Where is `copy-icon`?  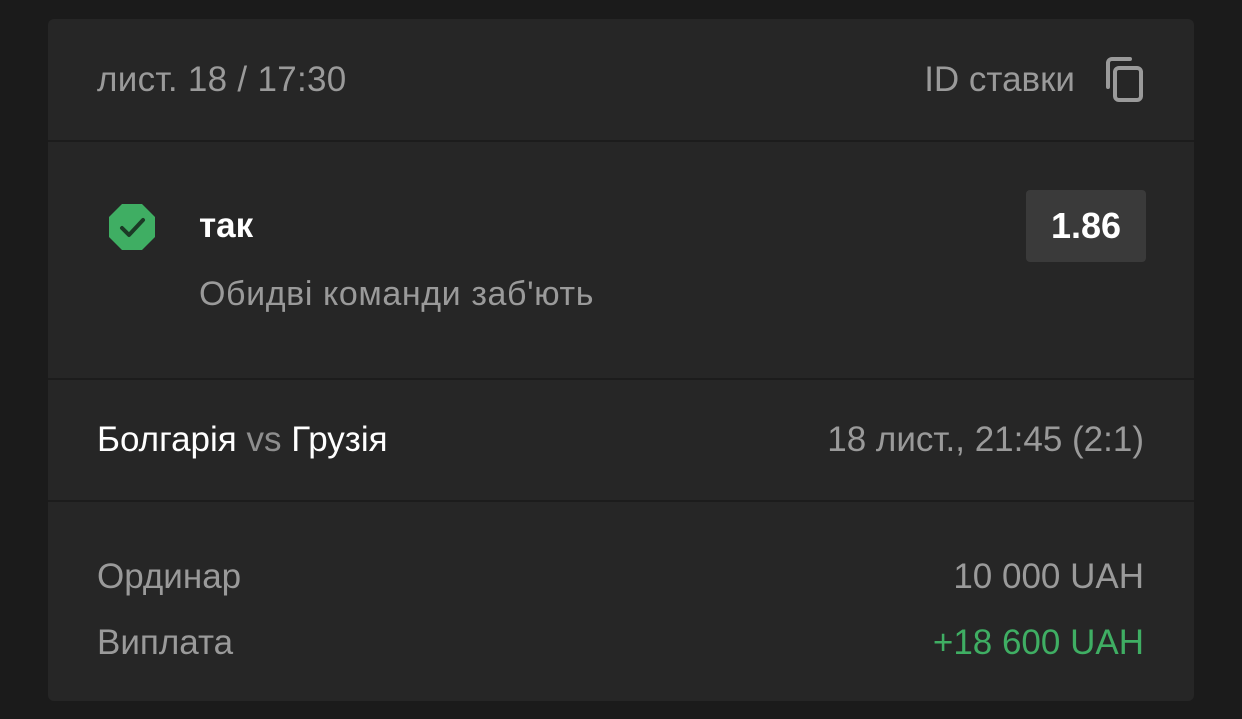
copy-icon is located at coordinates (1123, 80).